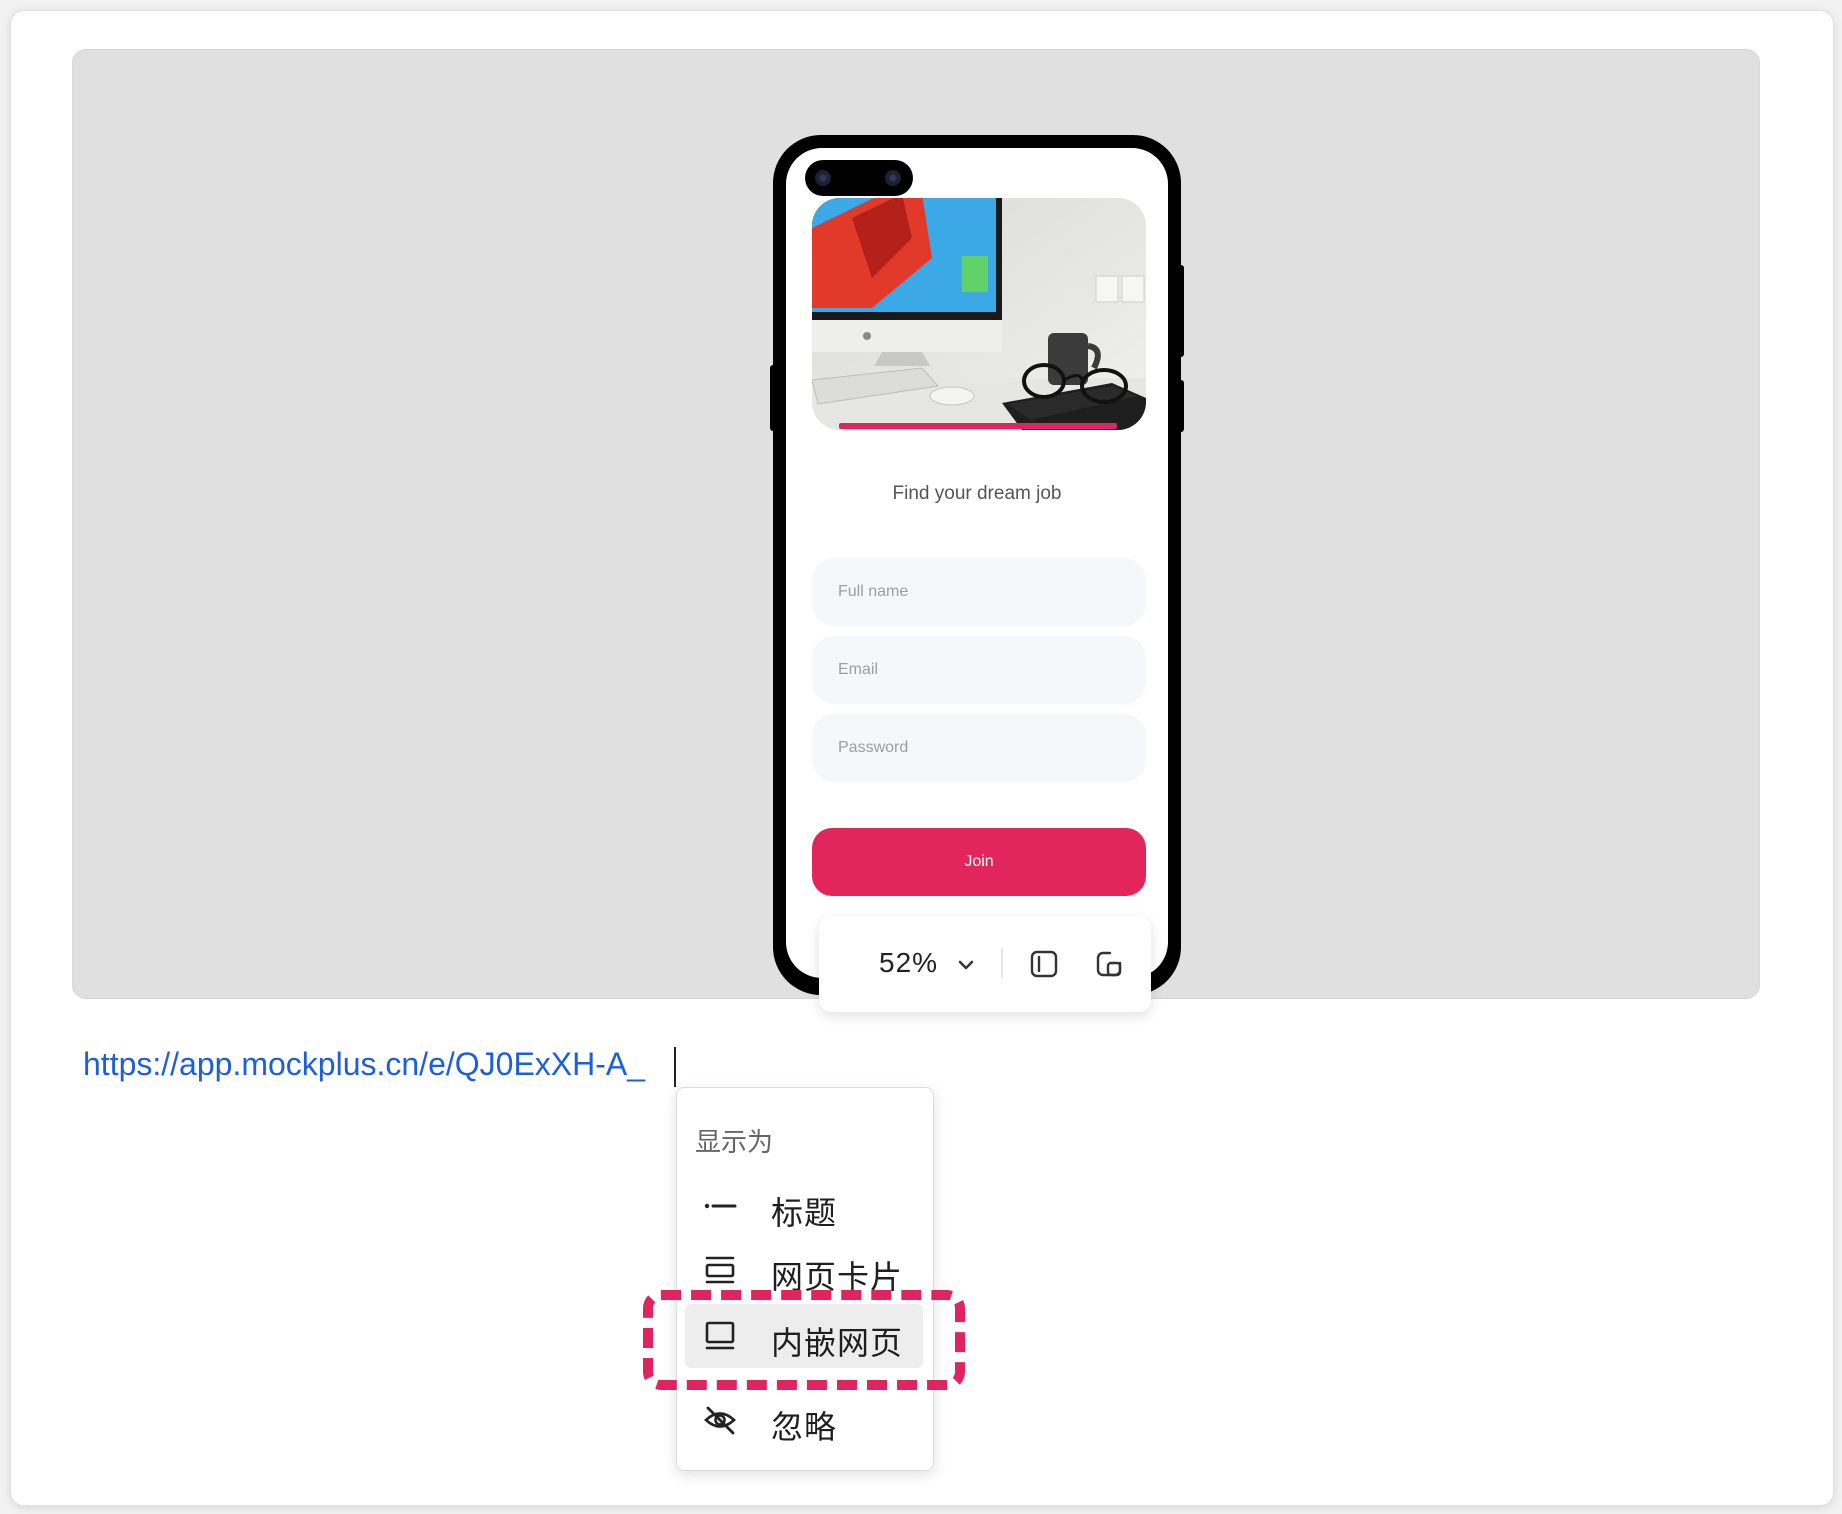 This screenshot has width=1842, height=1514. What do you see at coordinates (1002, 963) in the screenshot?
I see `toolbar-divider` at bounding box center [1002, 963].